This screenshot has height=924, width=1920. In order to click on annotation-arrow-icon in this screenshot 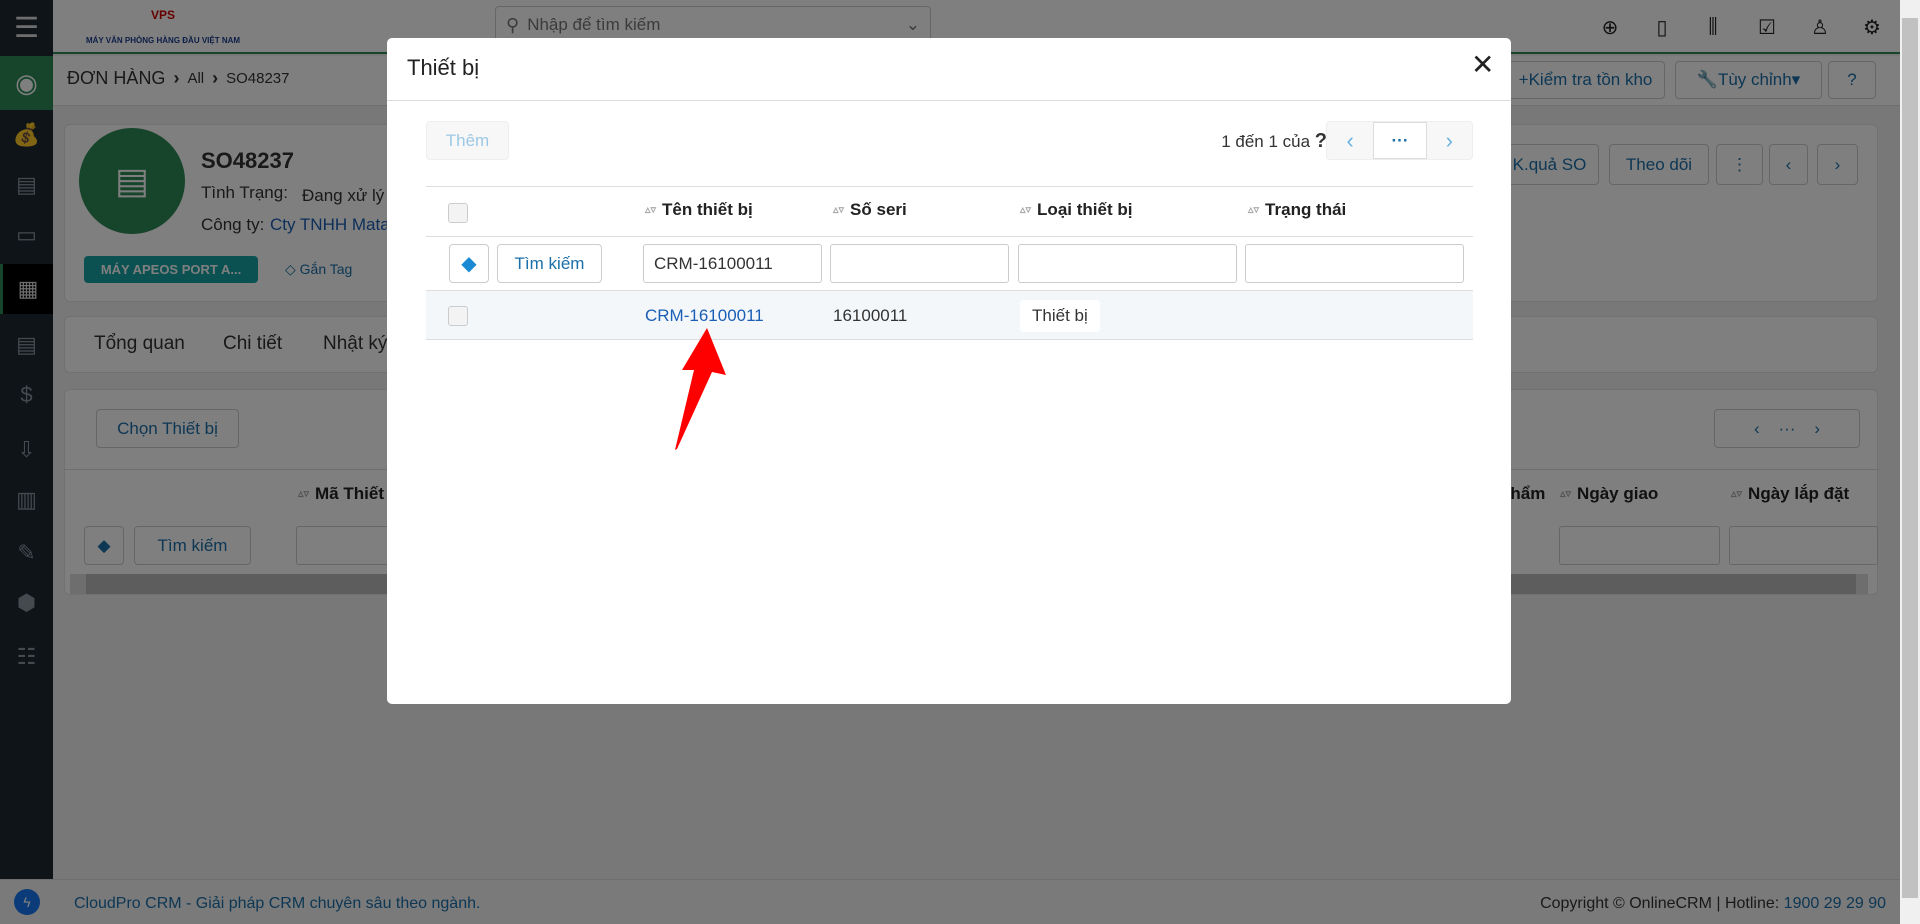, I will do `click(700, 389)`.